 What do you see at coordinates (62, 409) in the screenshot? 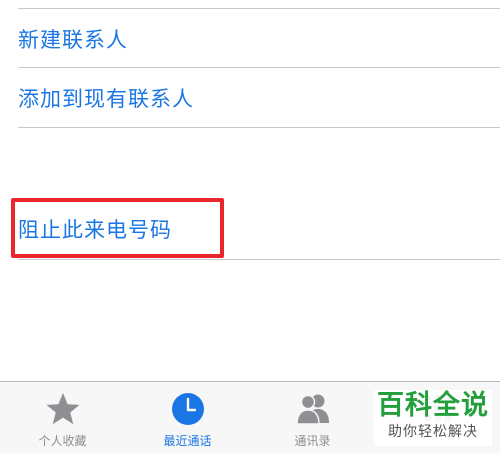
I see `star-icon` at bounding box center [62, 409].